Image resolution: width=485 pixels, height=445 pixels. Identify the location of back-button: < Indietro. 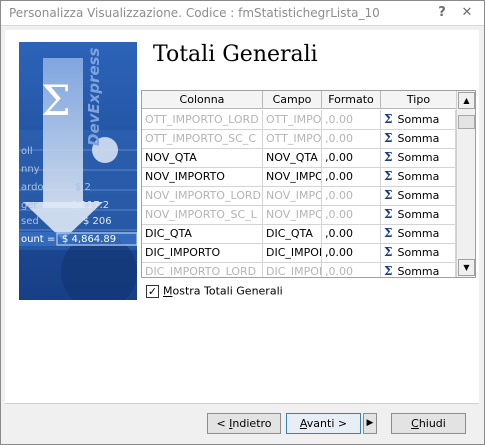
(244, 423).